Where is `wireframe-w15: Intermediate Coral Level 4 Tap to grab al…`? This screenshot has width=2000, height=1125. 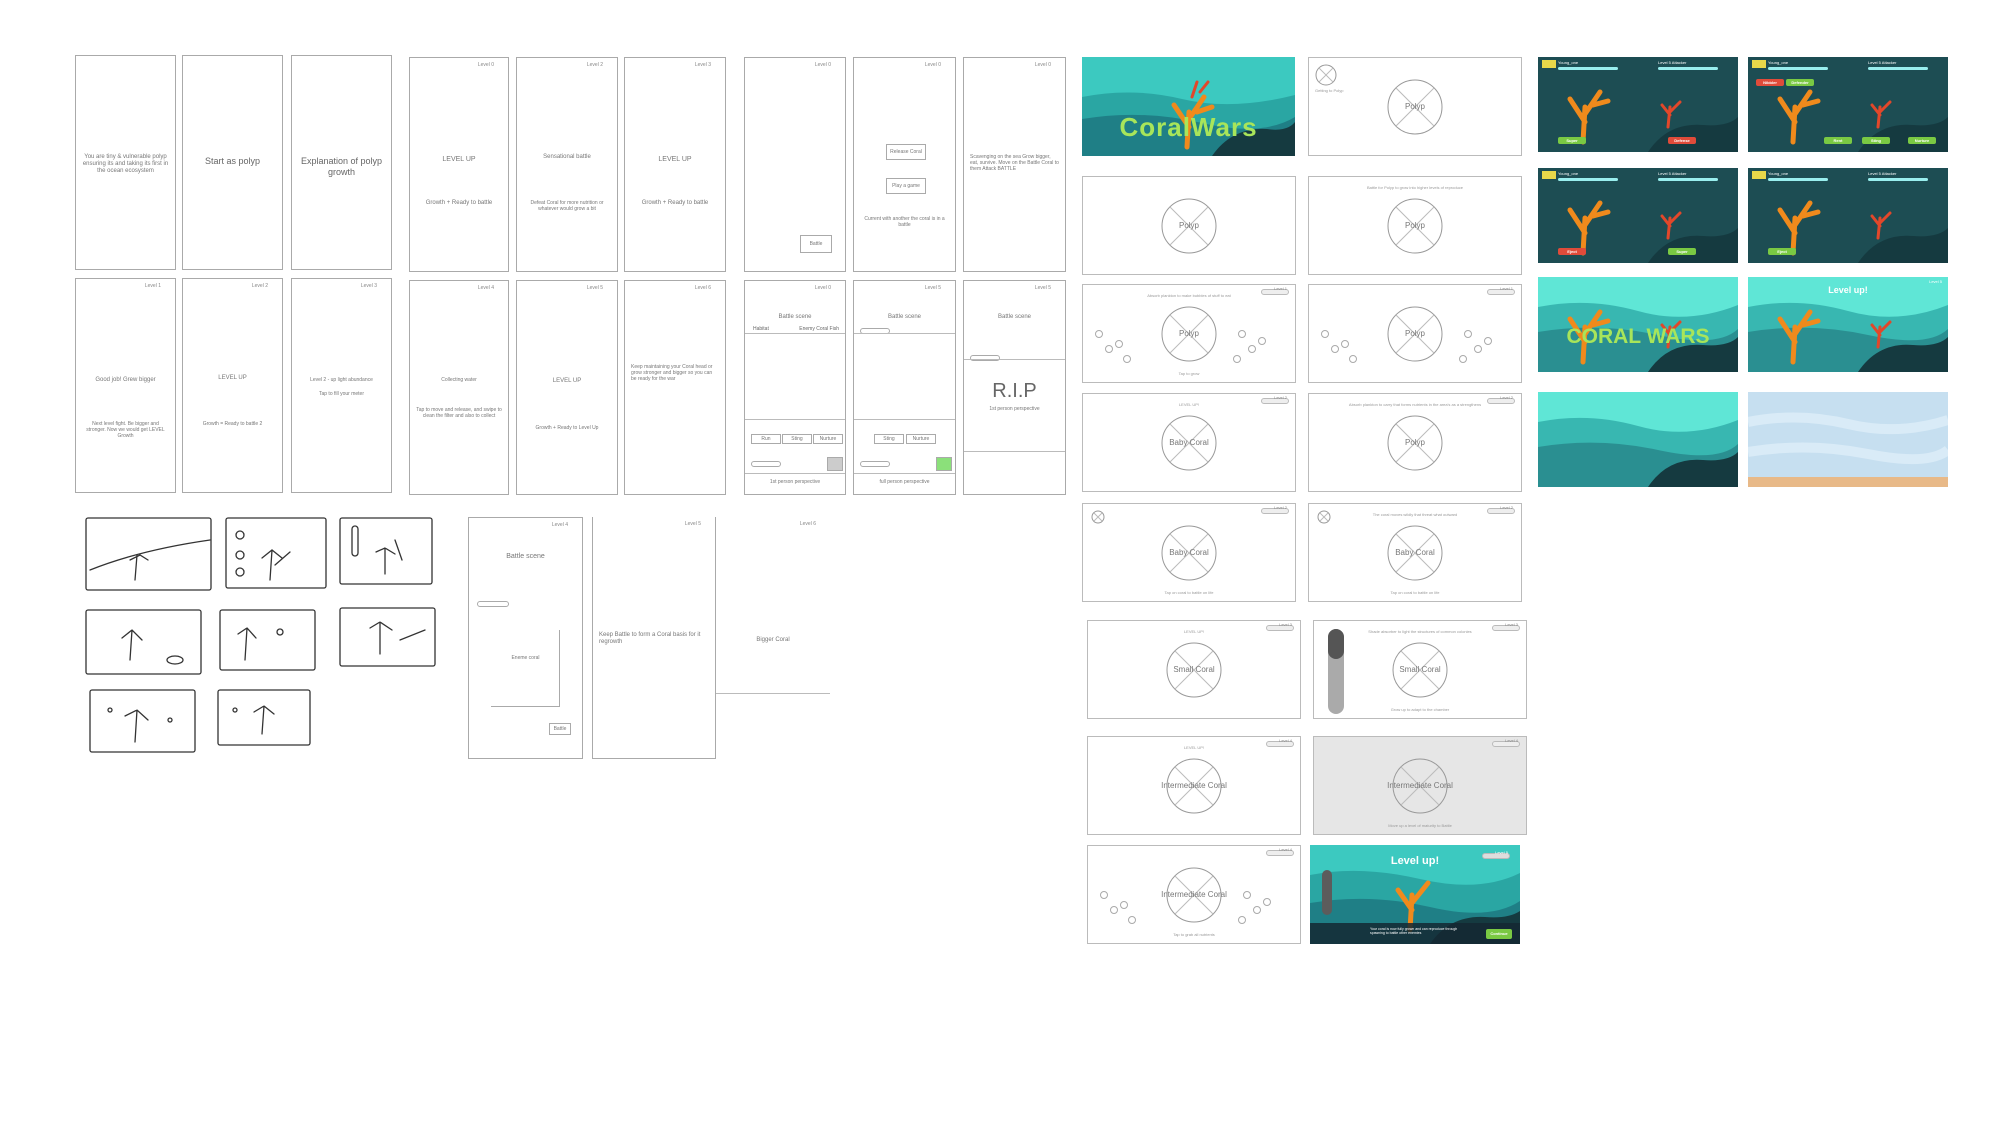 wireframe-w15: Intermediate Coral Level 4 Tap to grab al… is located at coordinates (1194, 894).